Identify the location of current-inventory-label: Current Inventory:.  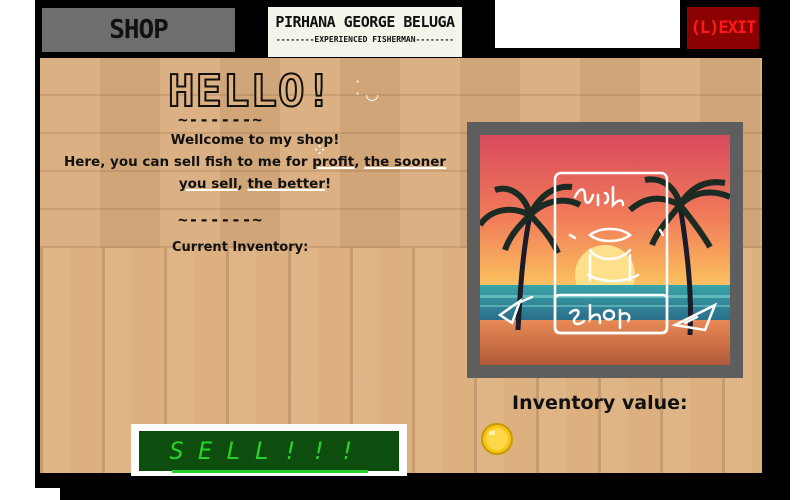
(240, 247).